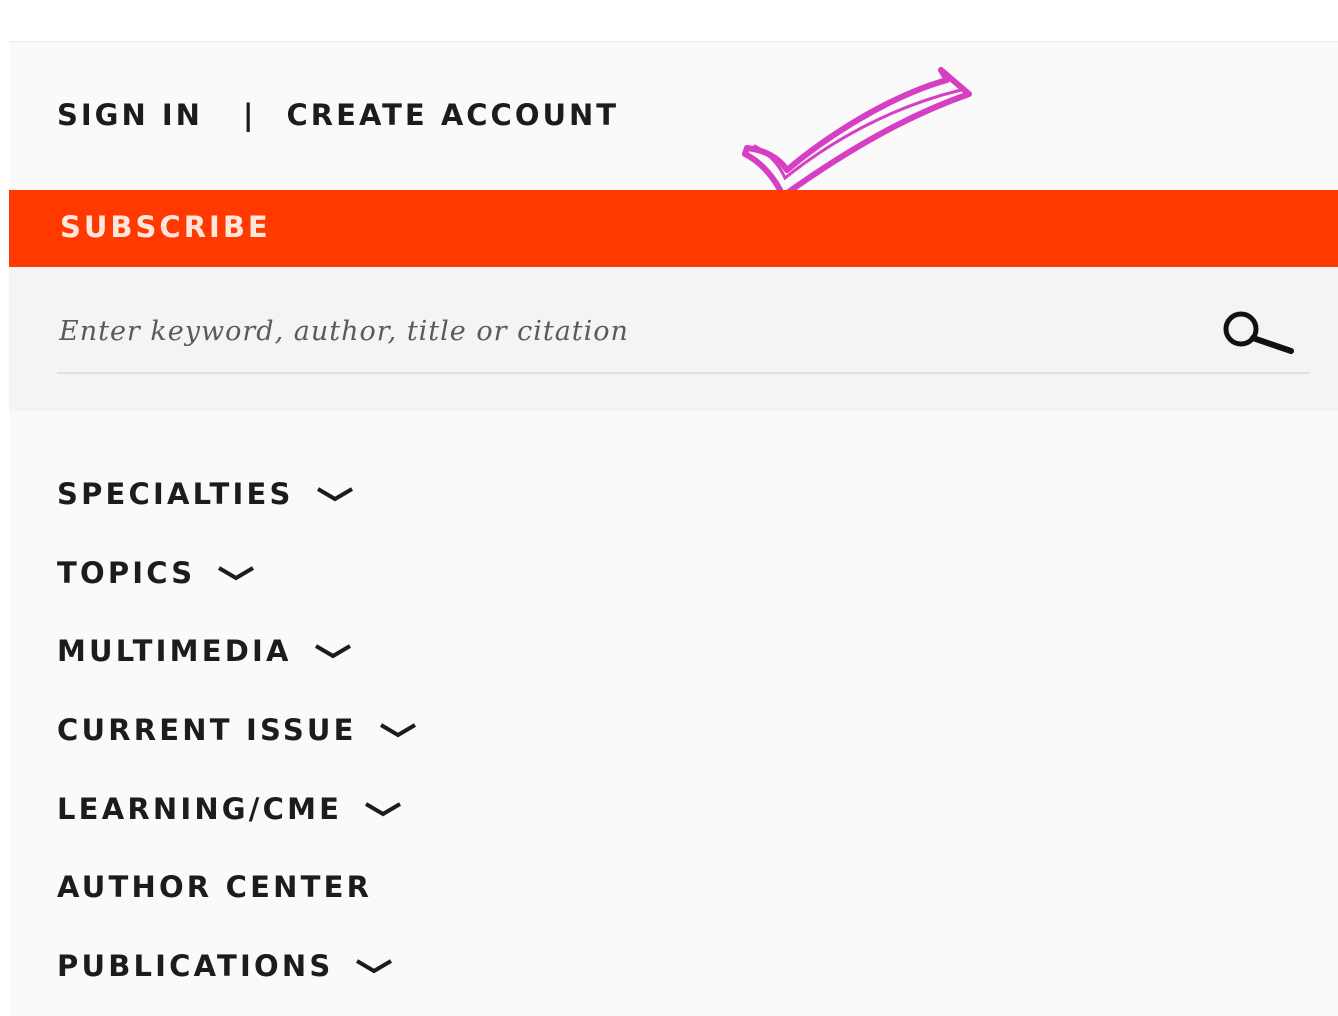 The height and width of the screenshot is (1016, 1338). I want to click on nav-item-learning-cme: LEARNING/CME, so click(237, 808).